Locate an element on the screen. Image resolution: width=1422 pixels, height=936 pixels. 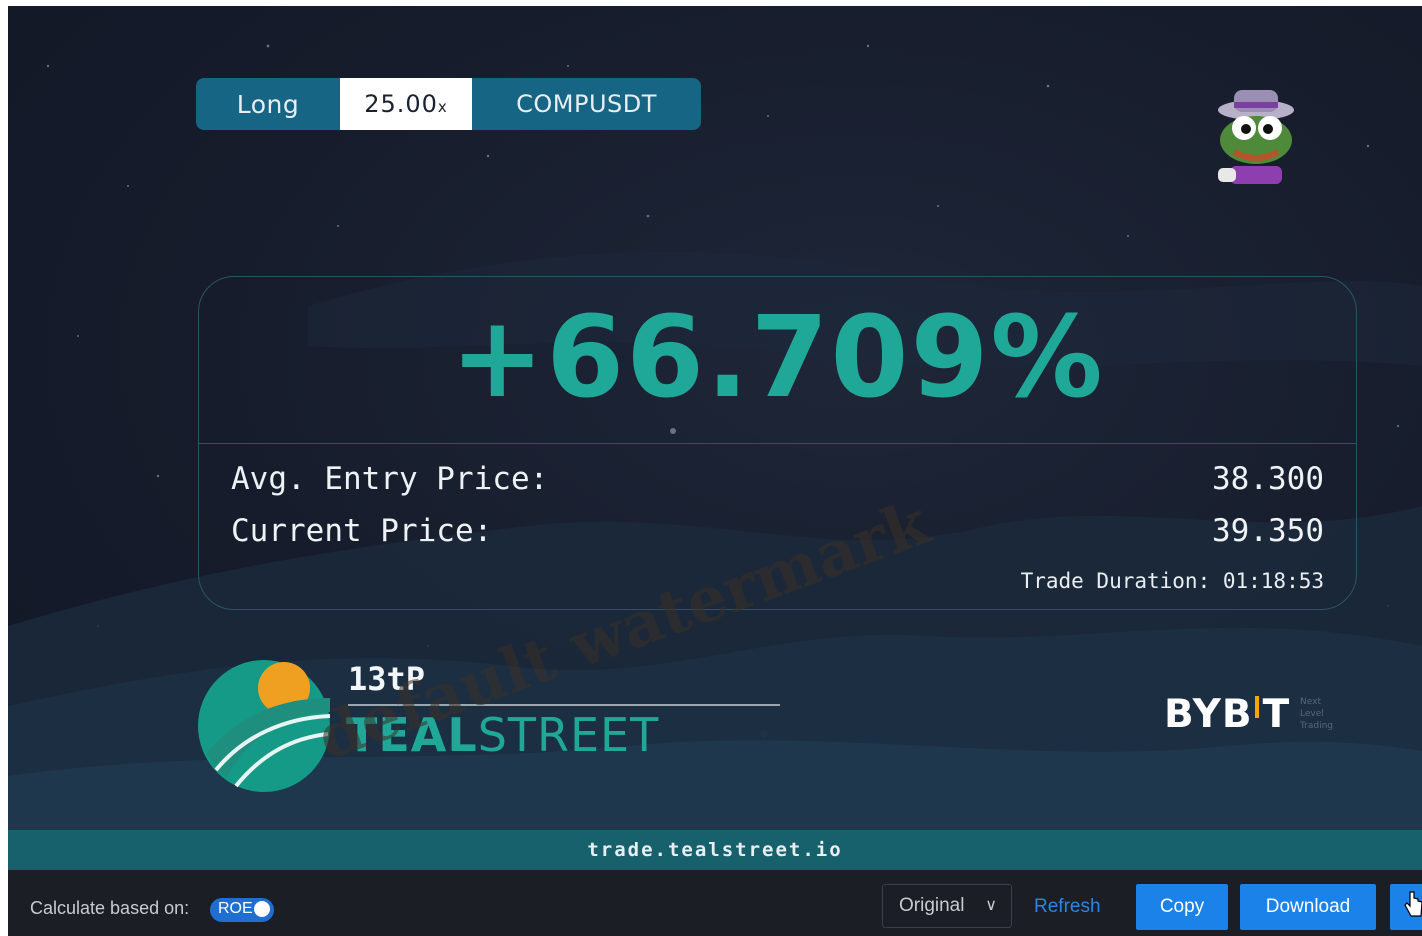
select-value: Original is located at coordinates (932, 905).